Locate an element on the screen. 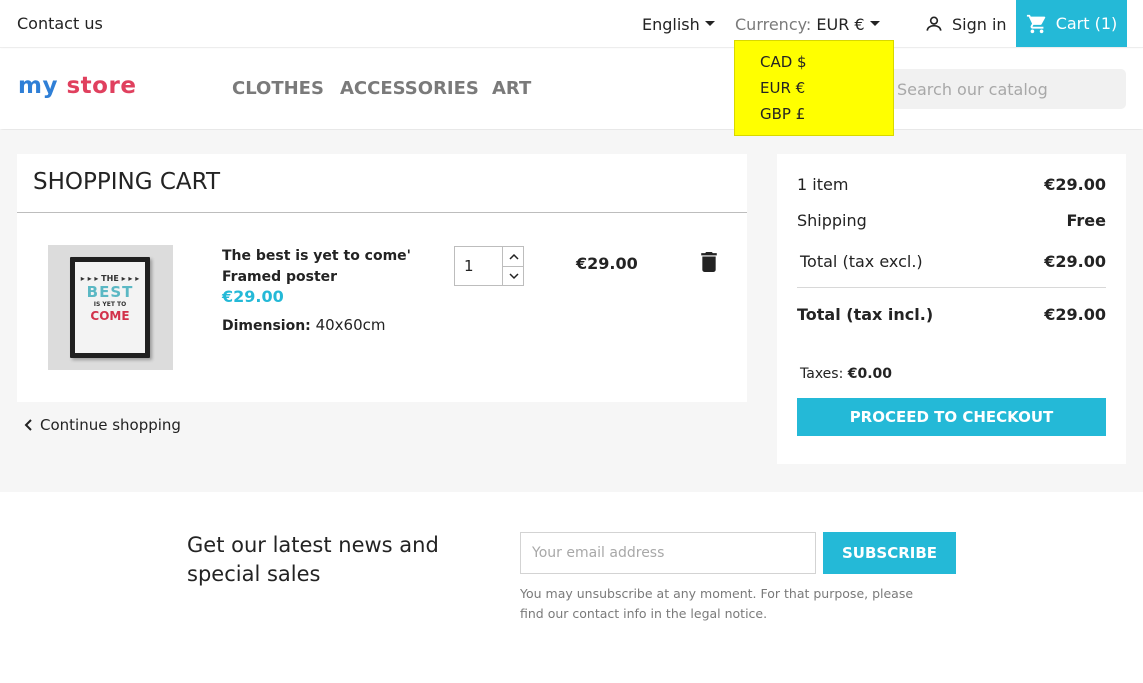 Image resolution: width=1143 pixels, height=683 pixels. continue-shopping-link: Continue shopping is located at coordinates (102, 425).